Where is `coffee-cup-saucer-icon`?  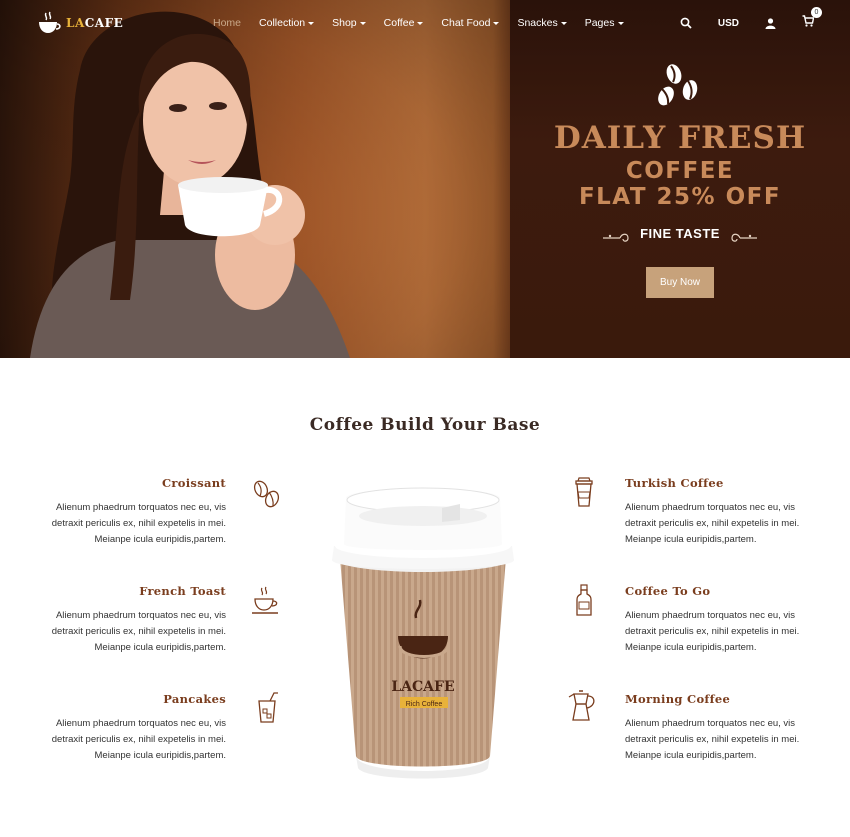 coffee-cup-saucer-icon is located at coordinates (265, 600).